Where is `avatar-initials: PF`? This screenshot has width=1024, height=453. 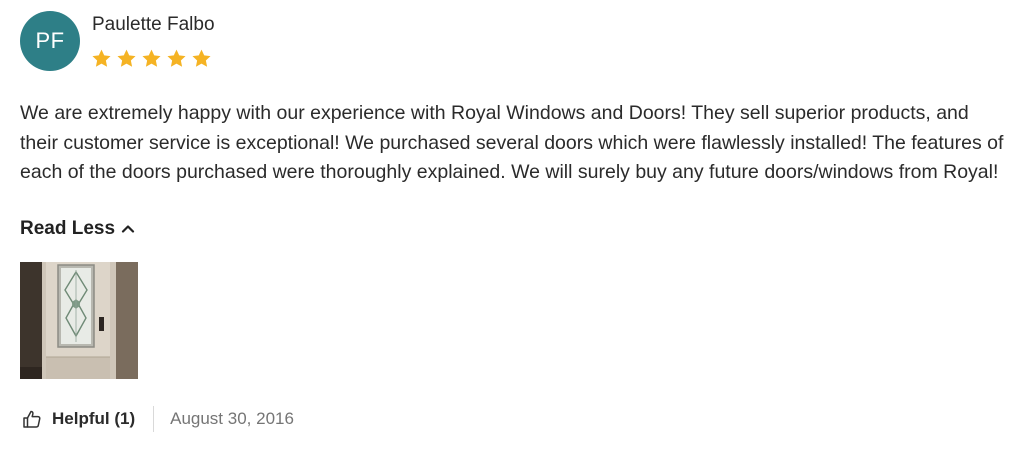 avatar-initials: PF is located at coordinates (50, 40).